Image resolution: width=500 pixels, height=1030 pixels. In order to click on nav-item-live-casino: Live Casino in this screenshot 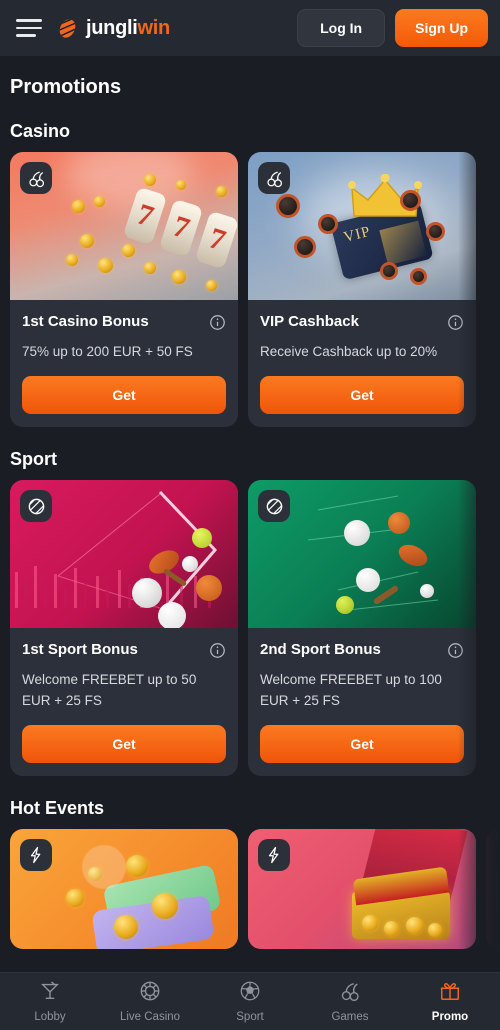, I will do `click(150, 1001)`.